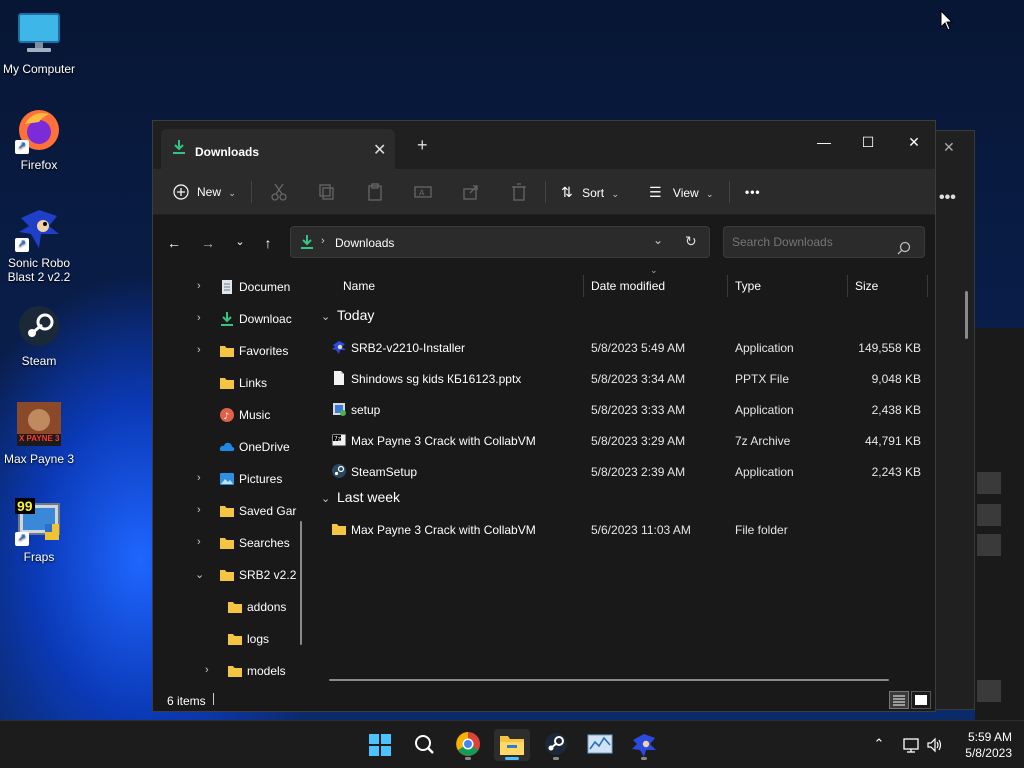  I want to click on sort-button: ⇅ Sort ⌄, so click(590, 192).